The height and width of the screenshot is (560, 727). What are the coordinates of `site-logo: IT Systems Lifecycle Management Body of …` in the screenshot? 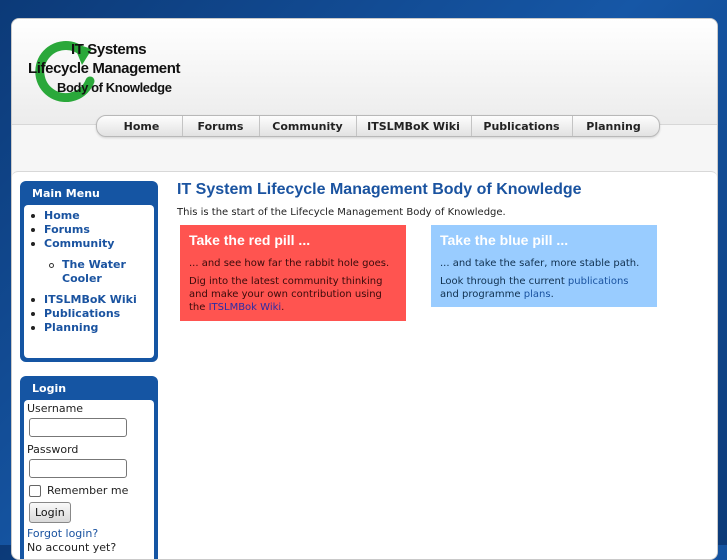 It's located at (121, 70).